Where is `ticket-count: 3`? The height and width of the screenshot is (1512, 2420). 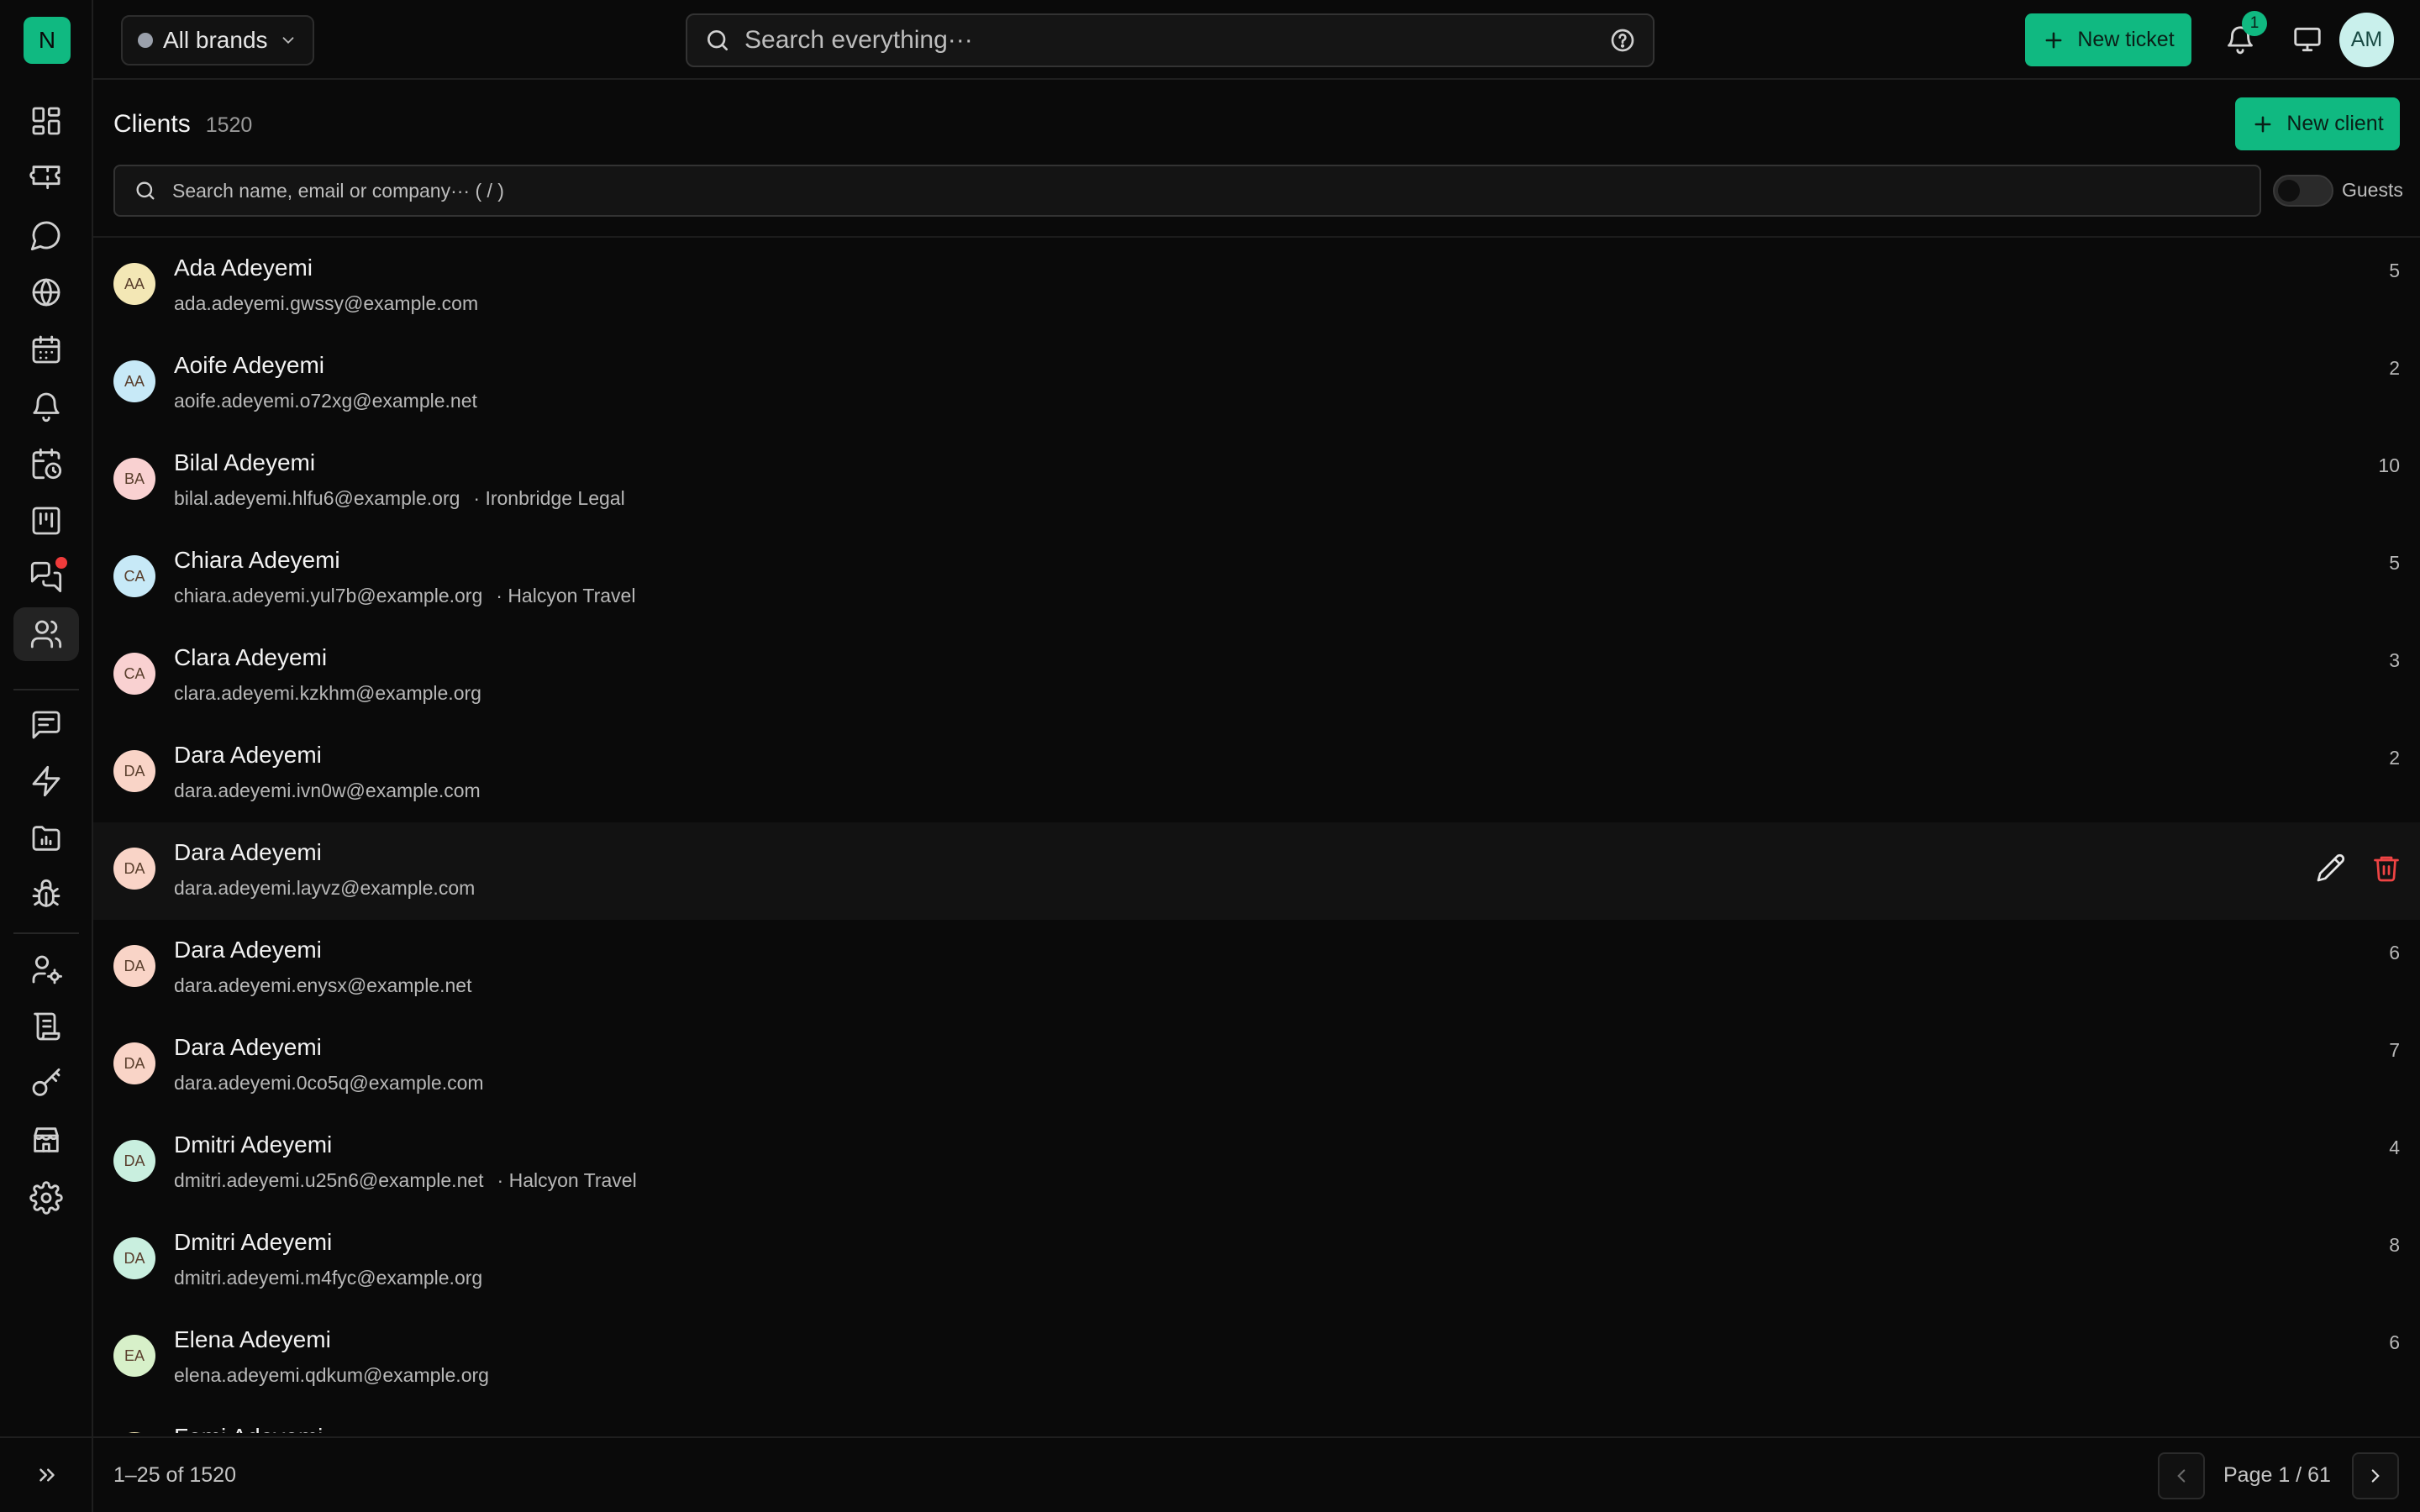 ticket-count: 3 is located at coordinates (2394, 660).